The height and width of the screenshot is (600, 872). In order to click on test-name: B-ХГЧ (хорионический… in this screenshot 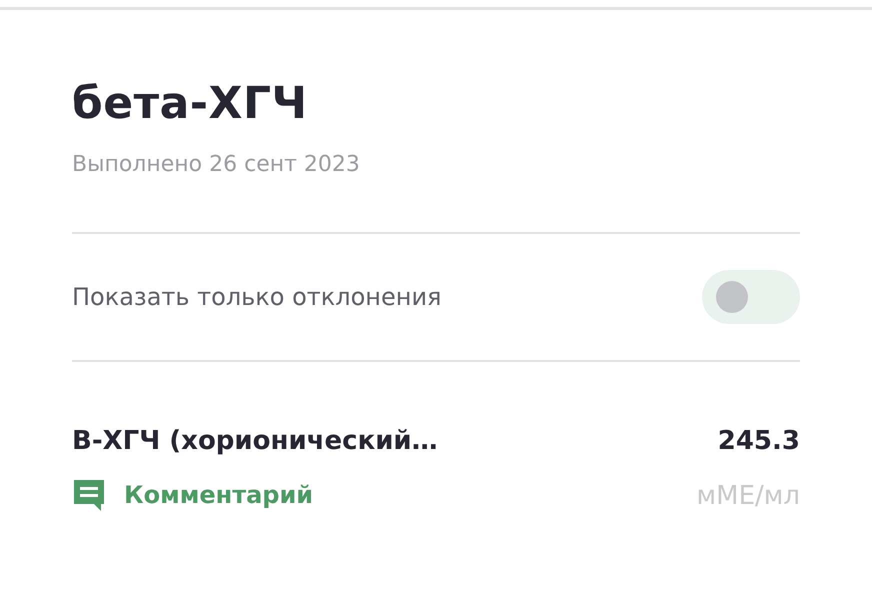, I will do `click(255, 441)`.